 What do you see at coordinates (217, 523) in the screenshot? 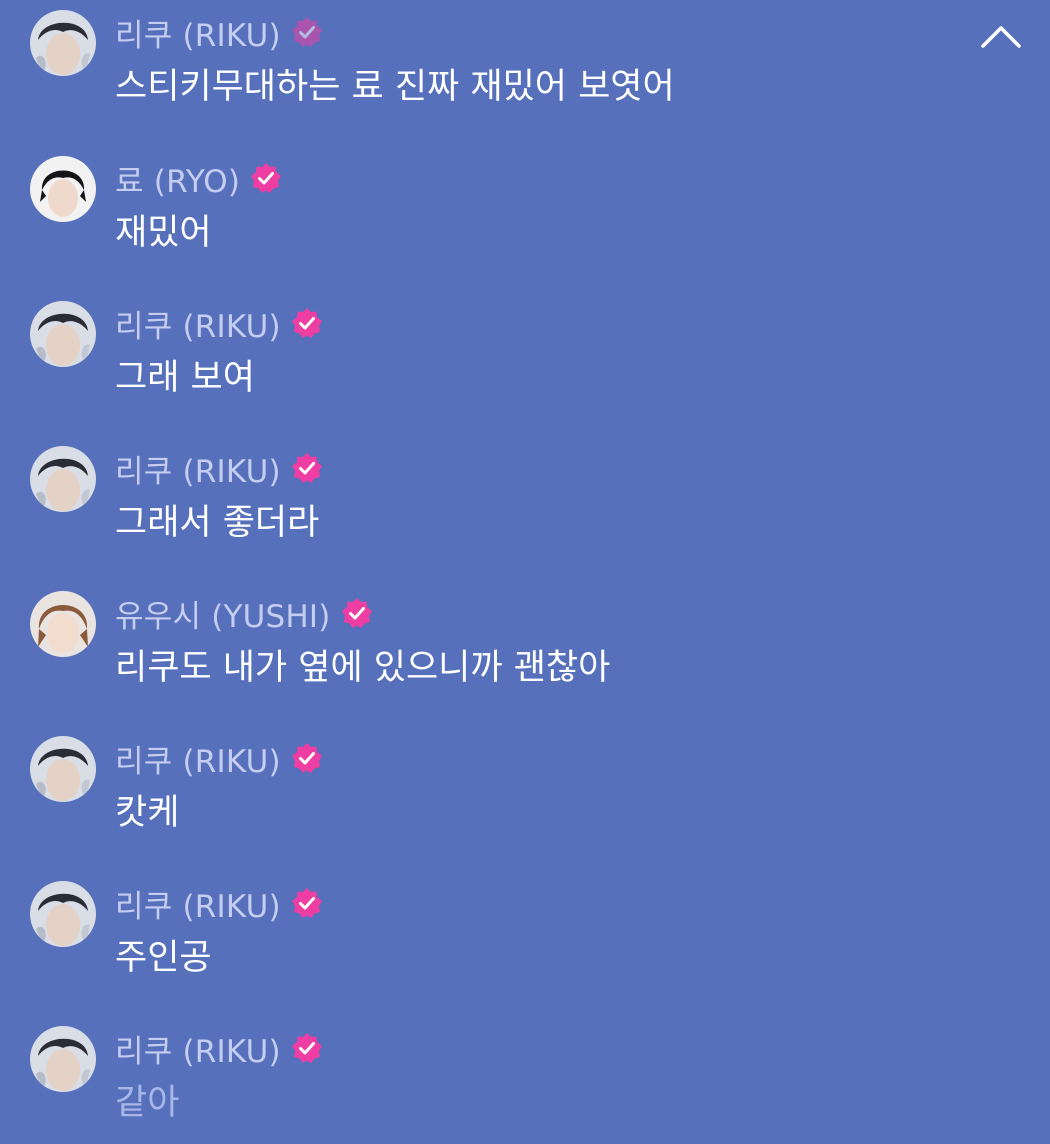
I see `message-text: 그래서 좋더라` at bounding box center [217, 523].